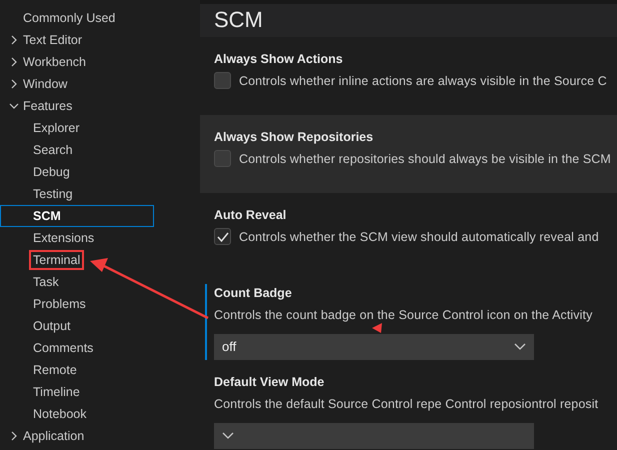 The width and height of the screenshot is (617, 450). What do you see at coordinates (374, 436) in the screenshot?
I see `dropdown` at bounding box center [374, 436].